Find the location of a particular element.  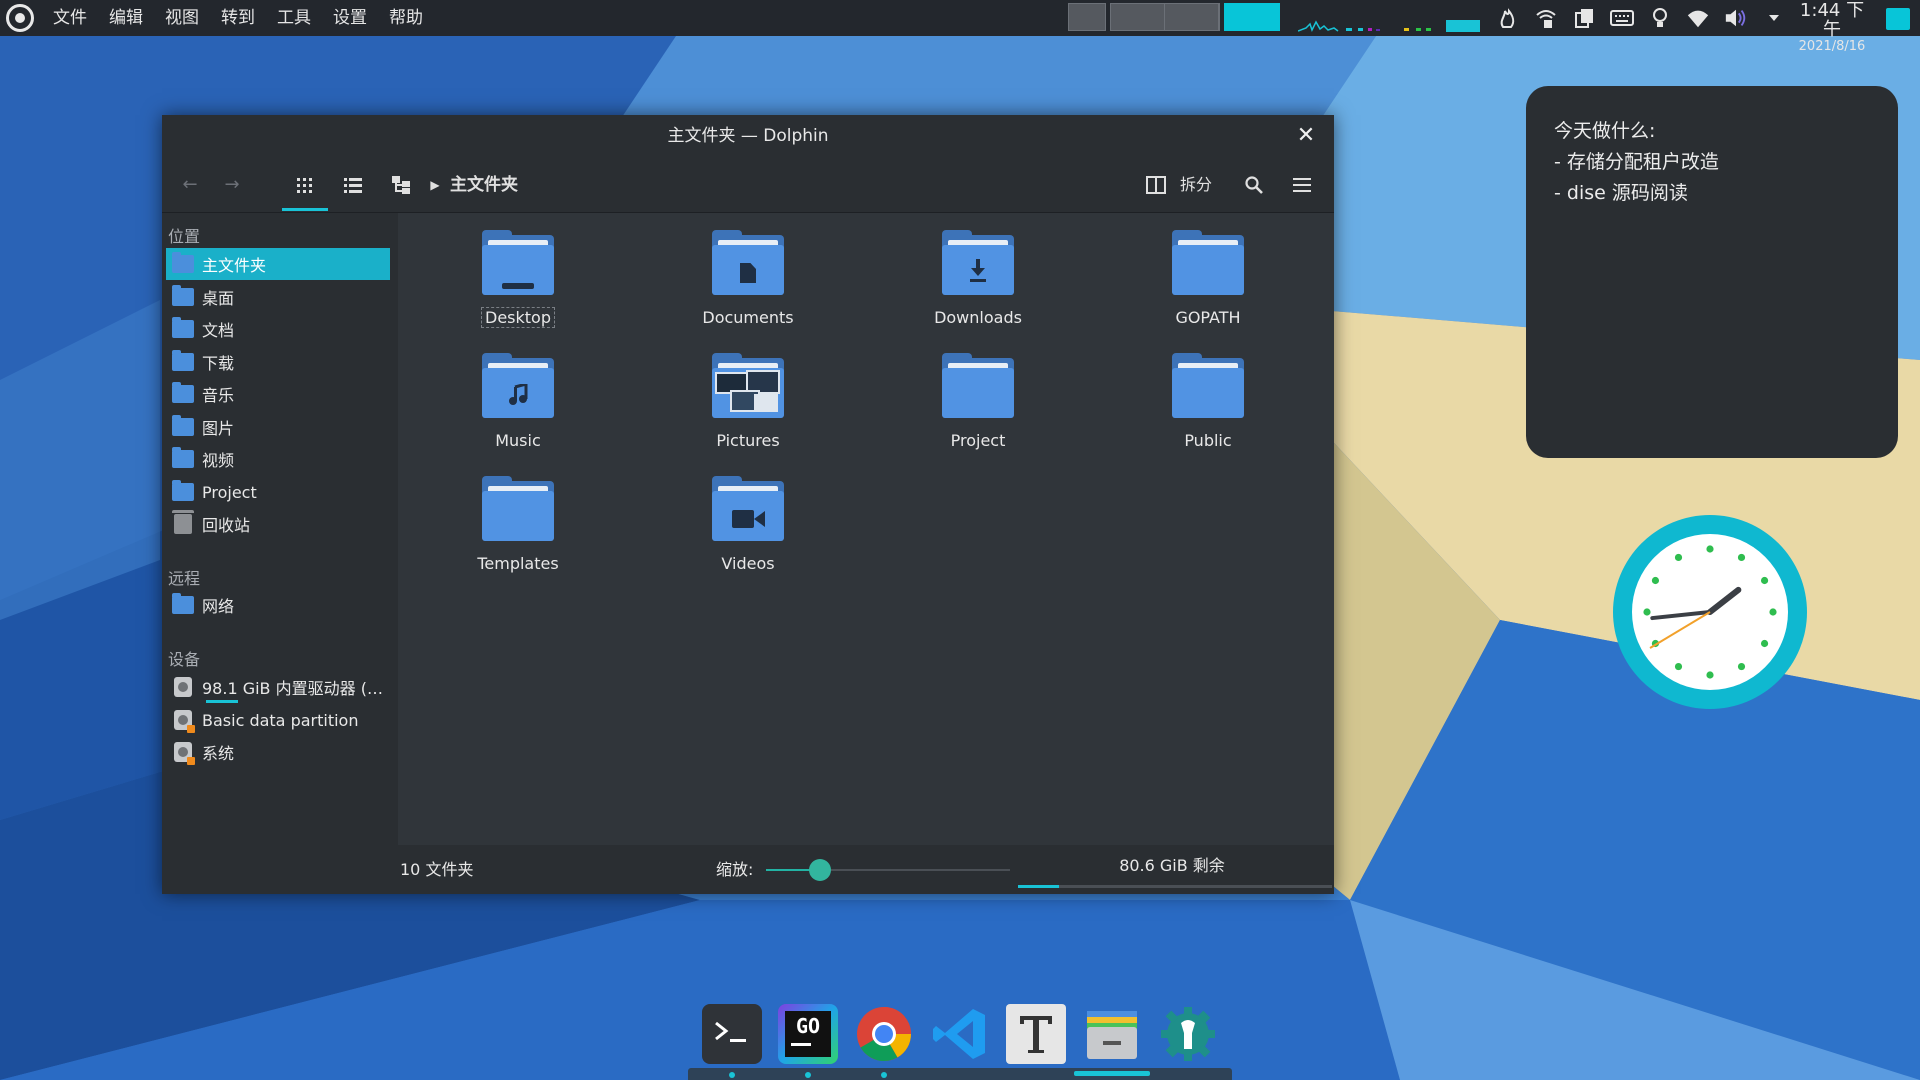

analog-clock-widget is located at coordinates (1710, 612).